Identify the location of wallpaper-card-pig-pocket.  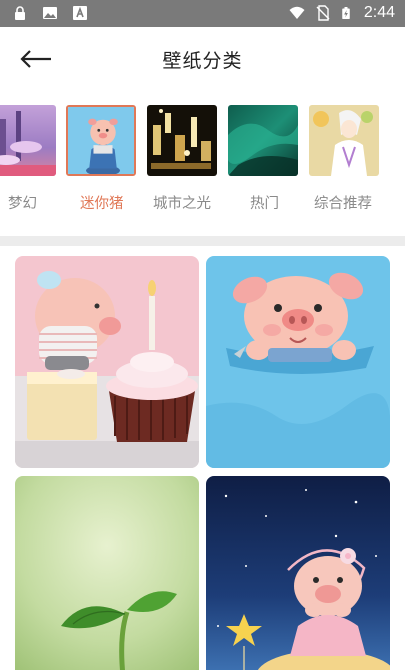
(298, 362).